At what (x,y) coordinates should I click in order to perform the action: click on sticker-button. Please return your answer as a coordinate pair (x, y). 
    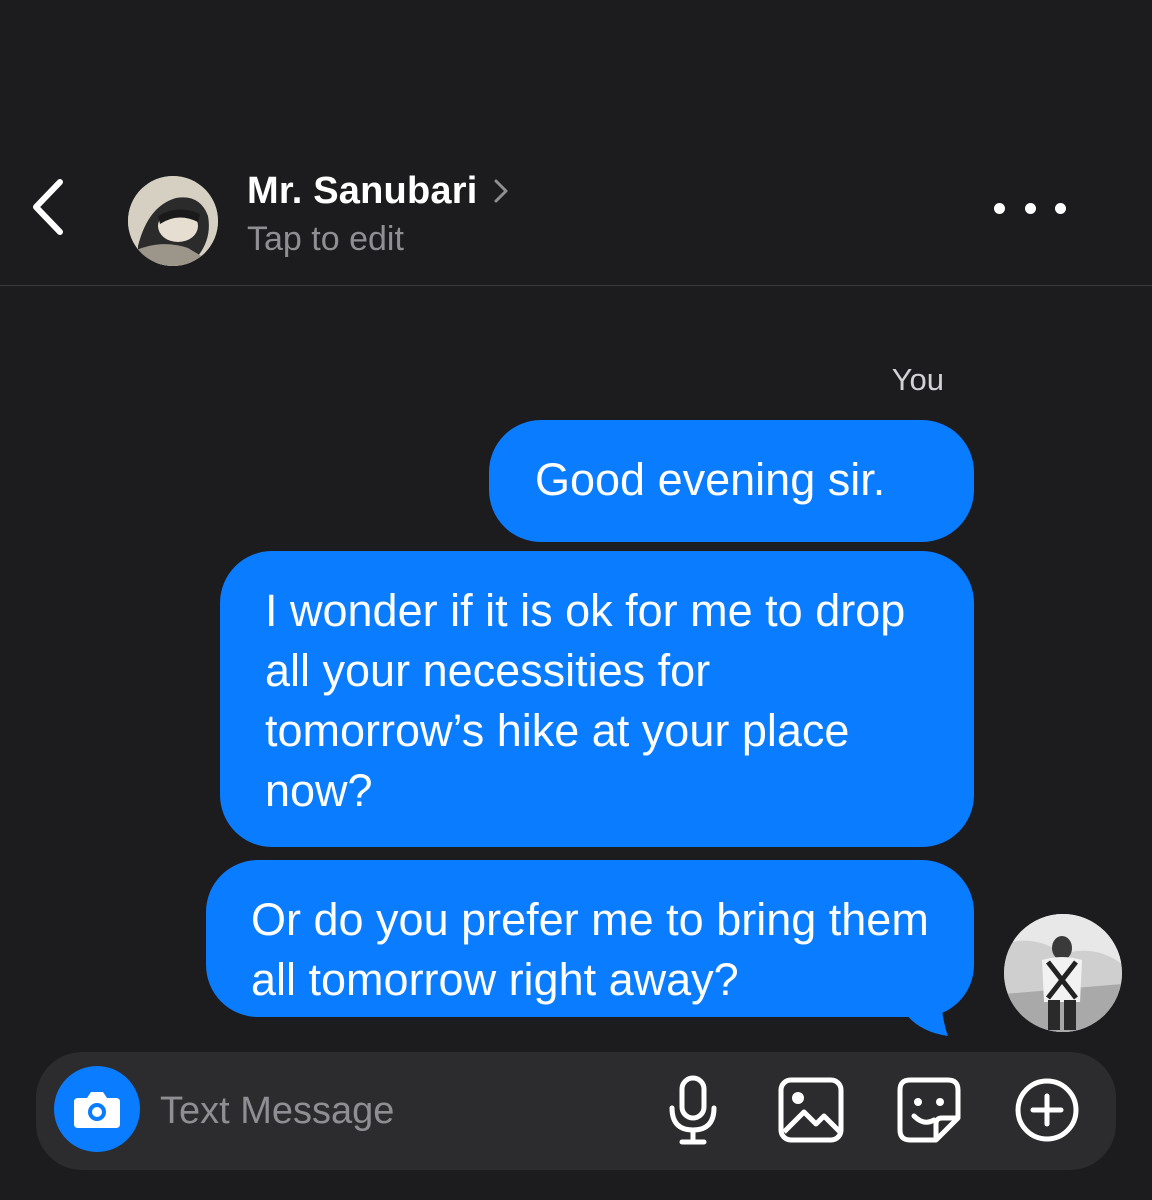
    Looking at the image, I should click on (929, 1110).